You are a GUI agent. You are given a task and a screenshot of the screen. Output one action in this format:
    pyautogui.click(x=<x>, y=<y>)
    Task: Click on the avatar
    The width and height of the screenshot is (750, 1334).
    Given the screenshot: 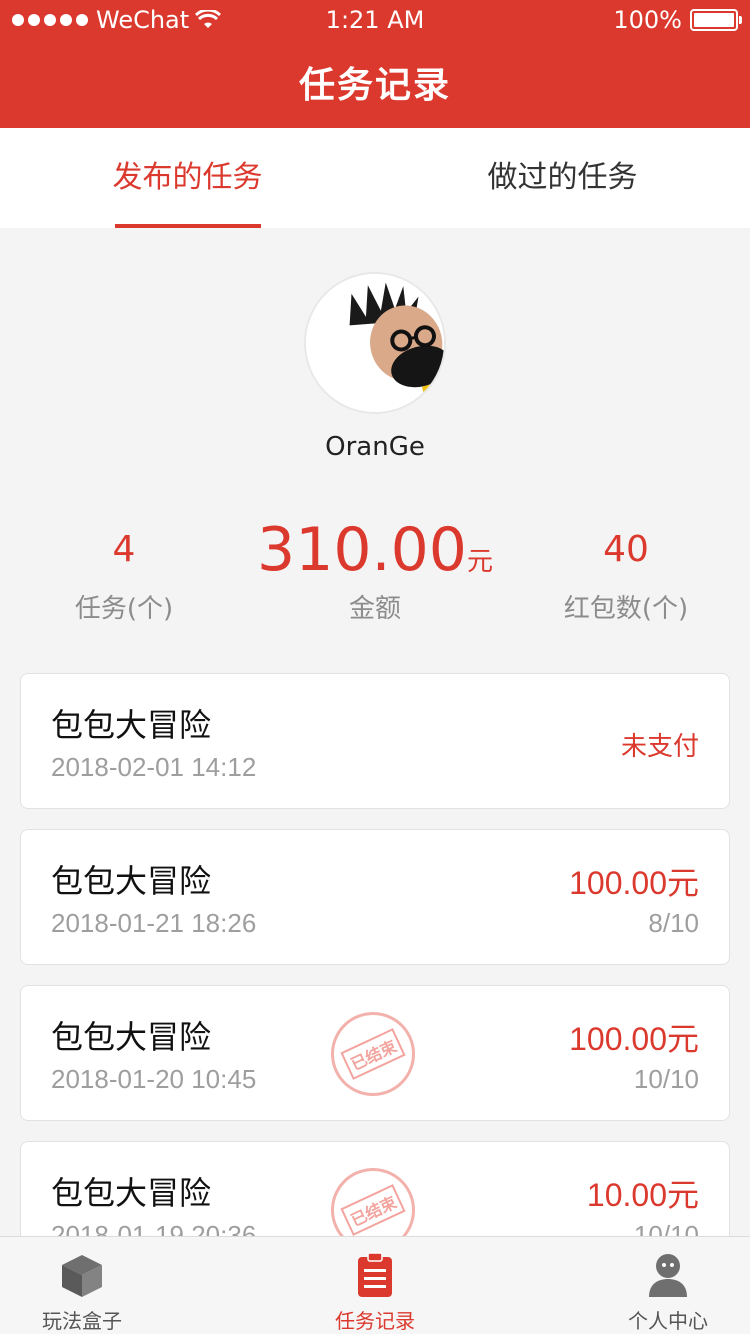 What is the action you would take?
    pyautogui.click(x=375, y=343)
    